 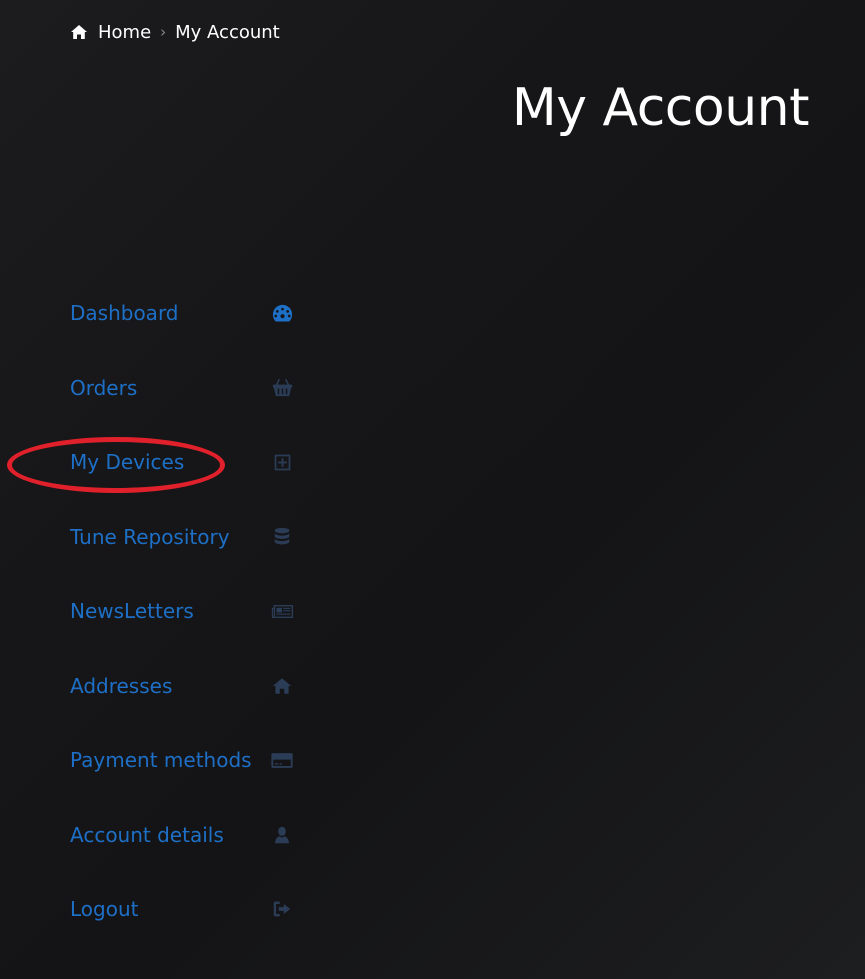 I want to click on nav-item-logout: Logout, so click(x=182, y=909).